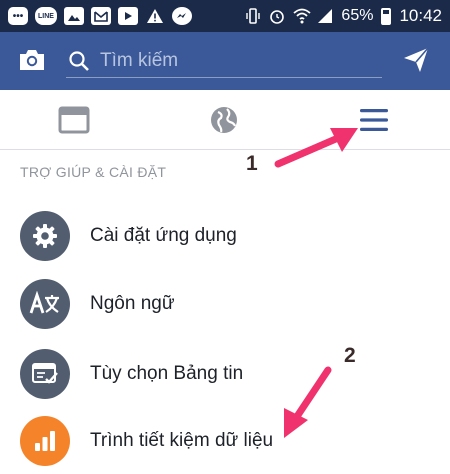 The width and height of the screenshot is (450, 474). What do you see at coordinates (93, 172) in the screenshot?
I see `section-title: TRỢ GIÚP & CÀI ĐẶT` at bounding box center [93, 172].